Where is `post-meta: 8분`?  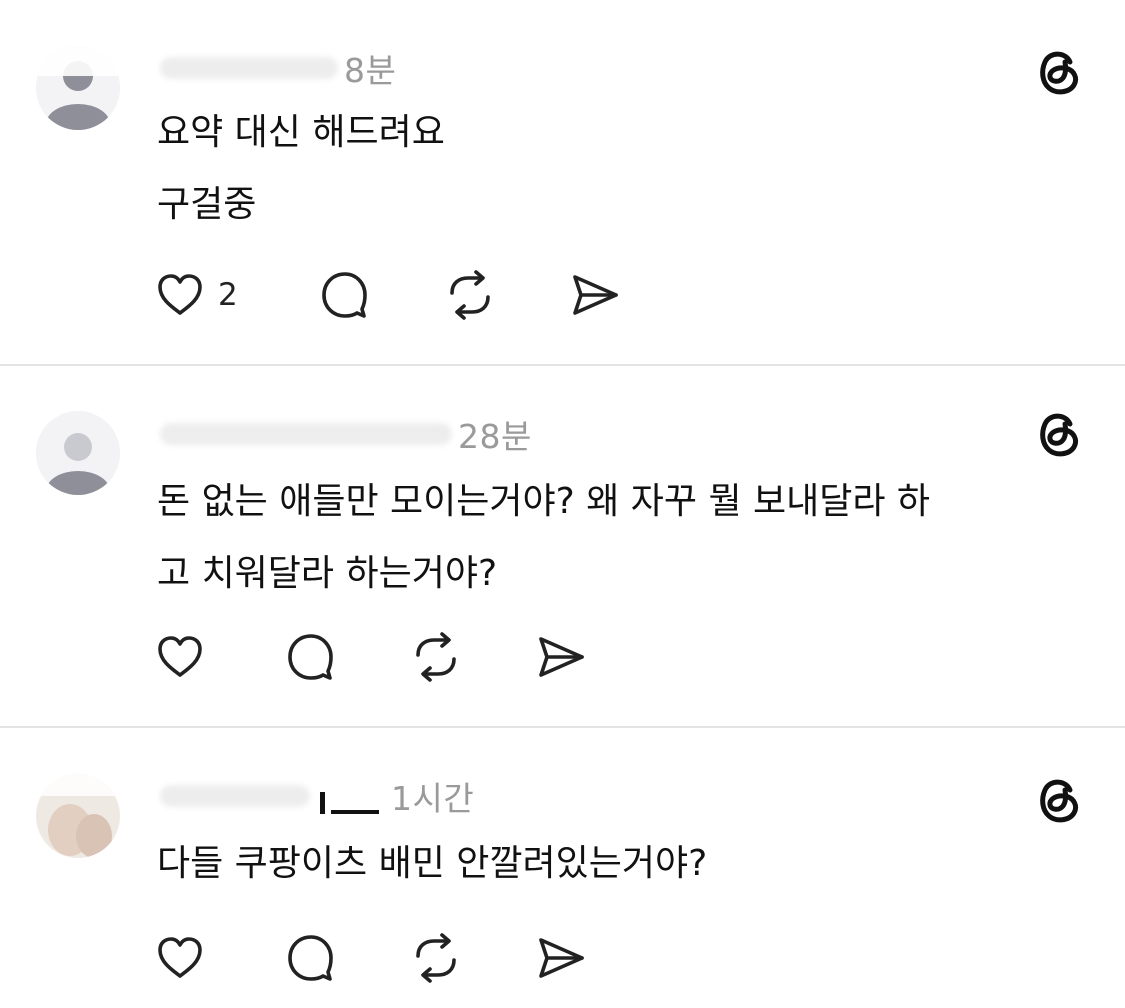
post-meta: 8분 is located at coordinates (278, 68).